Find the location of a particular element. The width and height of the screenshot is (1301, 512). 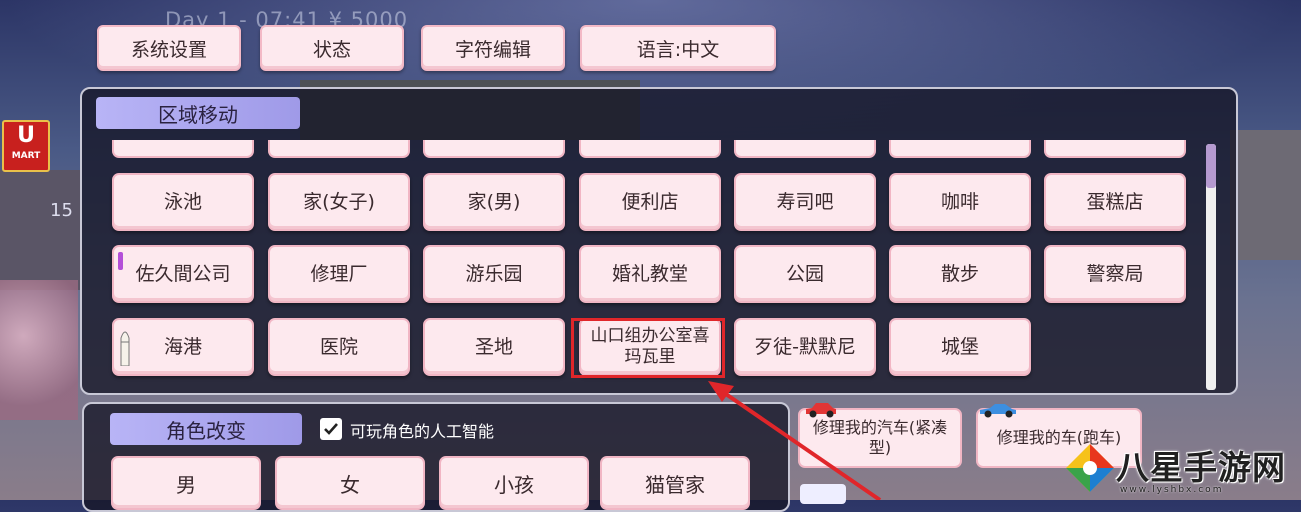

ai-checkbox is located at coordinates (331, 429).